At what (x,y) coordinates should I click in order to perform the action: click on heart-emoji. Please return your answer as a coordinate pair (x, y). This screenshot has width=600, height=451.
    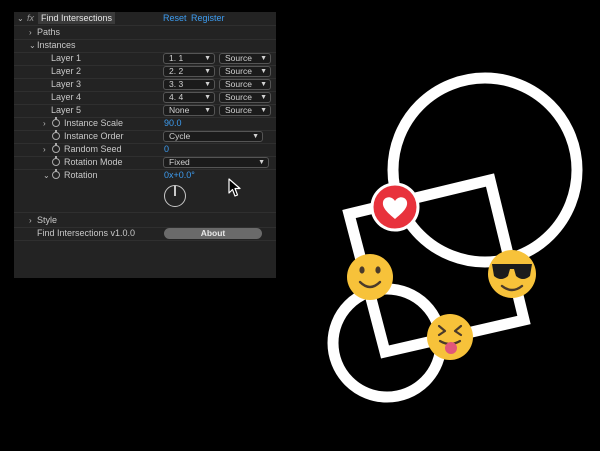
    Looking at the image, I should click on (395, 207).